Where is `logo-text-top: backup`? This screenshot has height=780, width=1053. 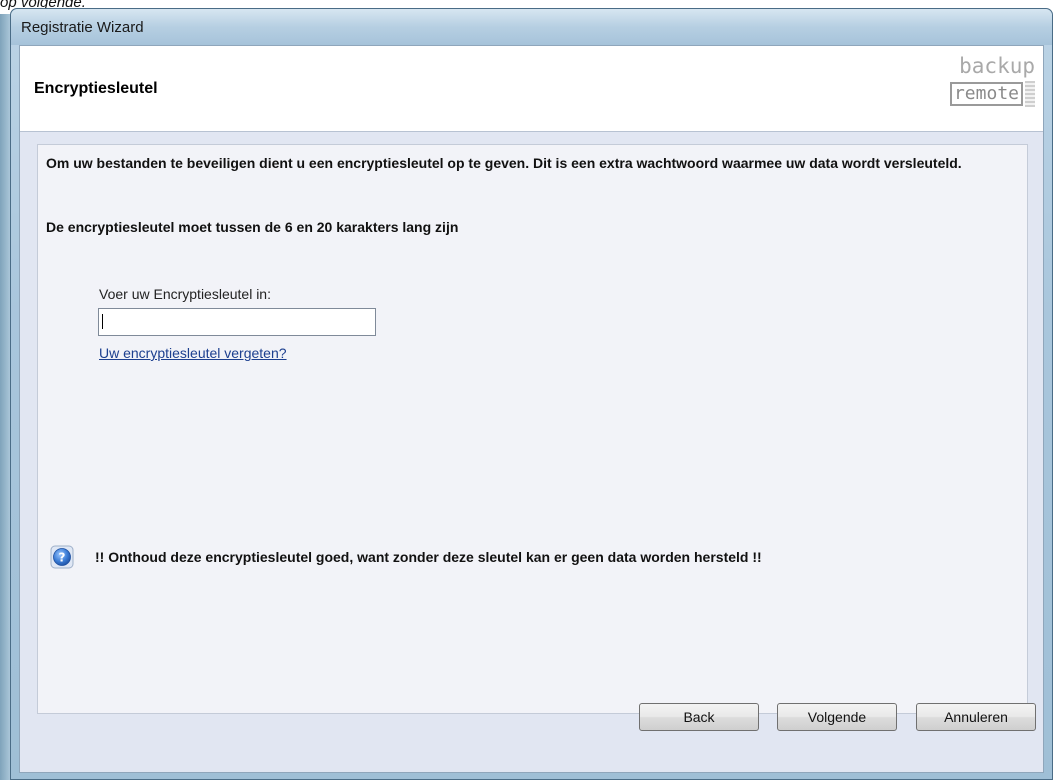 logo-text-top: backup is located at coordinates (997, 66).